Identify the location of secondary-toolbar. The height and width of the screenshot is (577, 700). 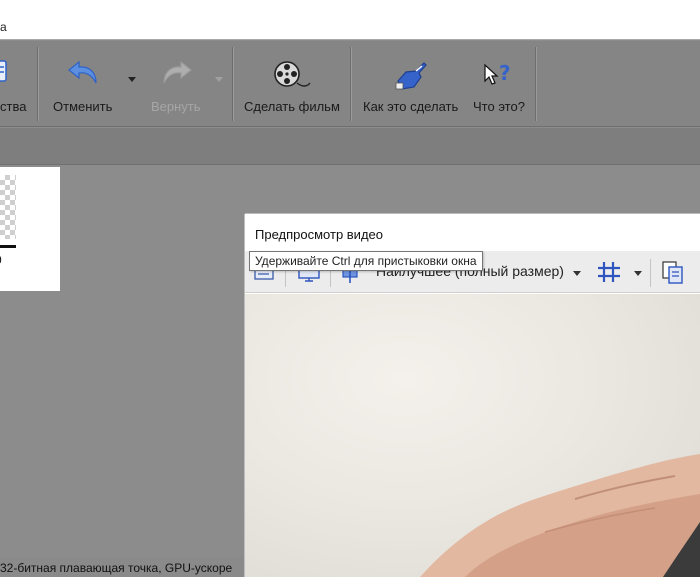
(350, 146).